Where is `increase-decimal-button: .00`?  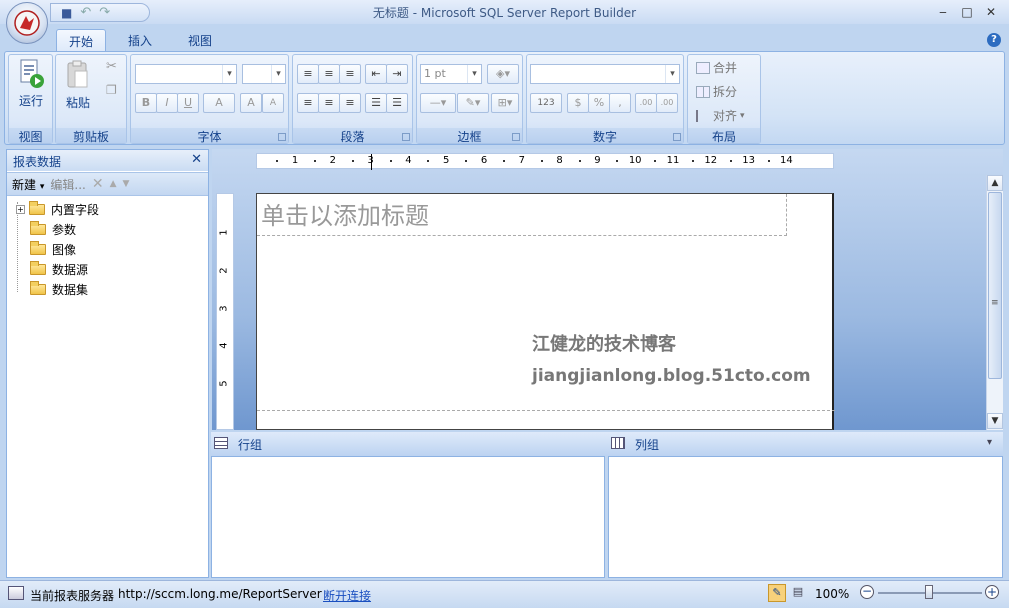
increase-decimal-button: .00 is located at coordinates (646, 103).